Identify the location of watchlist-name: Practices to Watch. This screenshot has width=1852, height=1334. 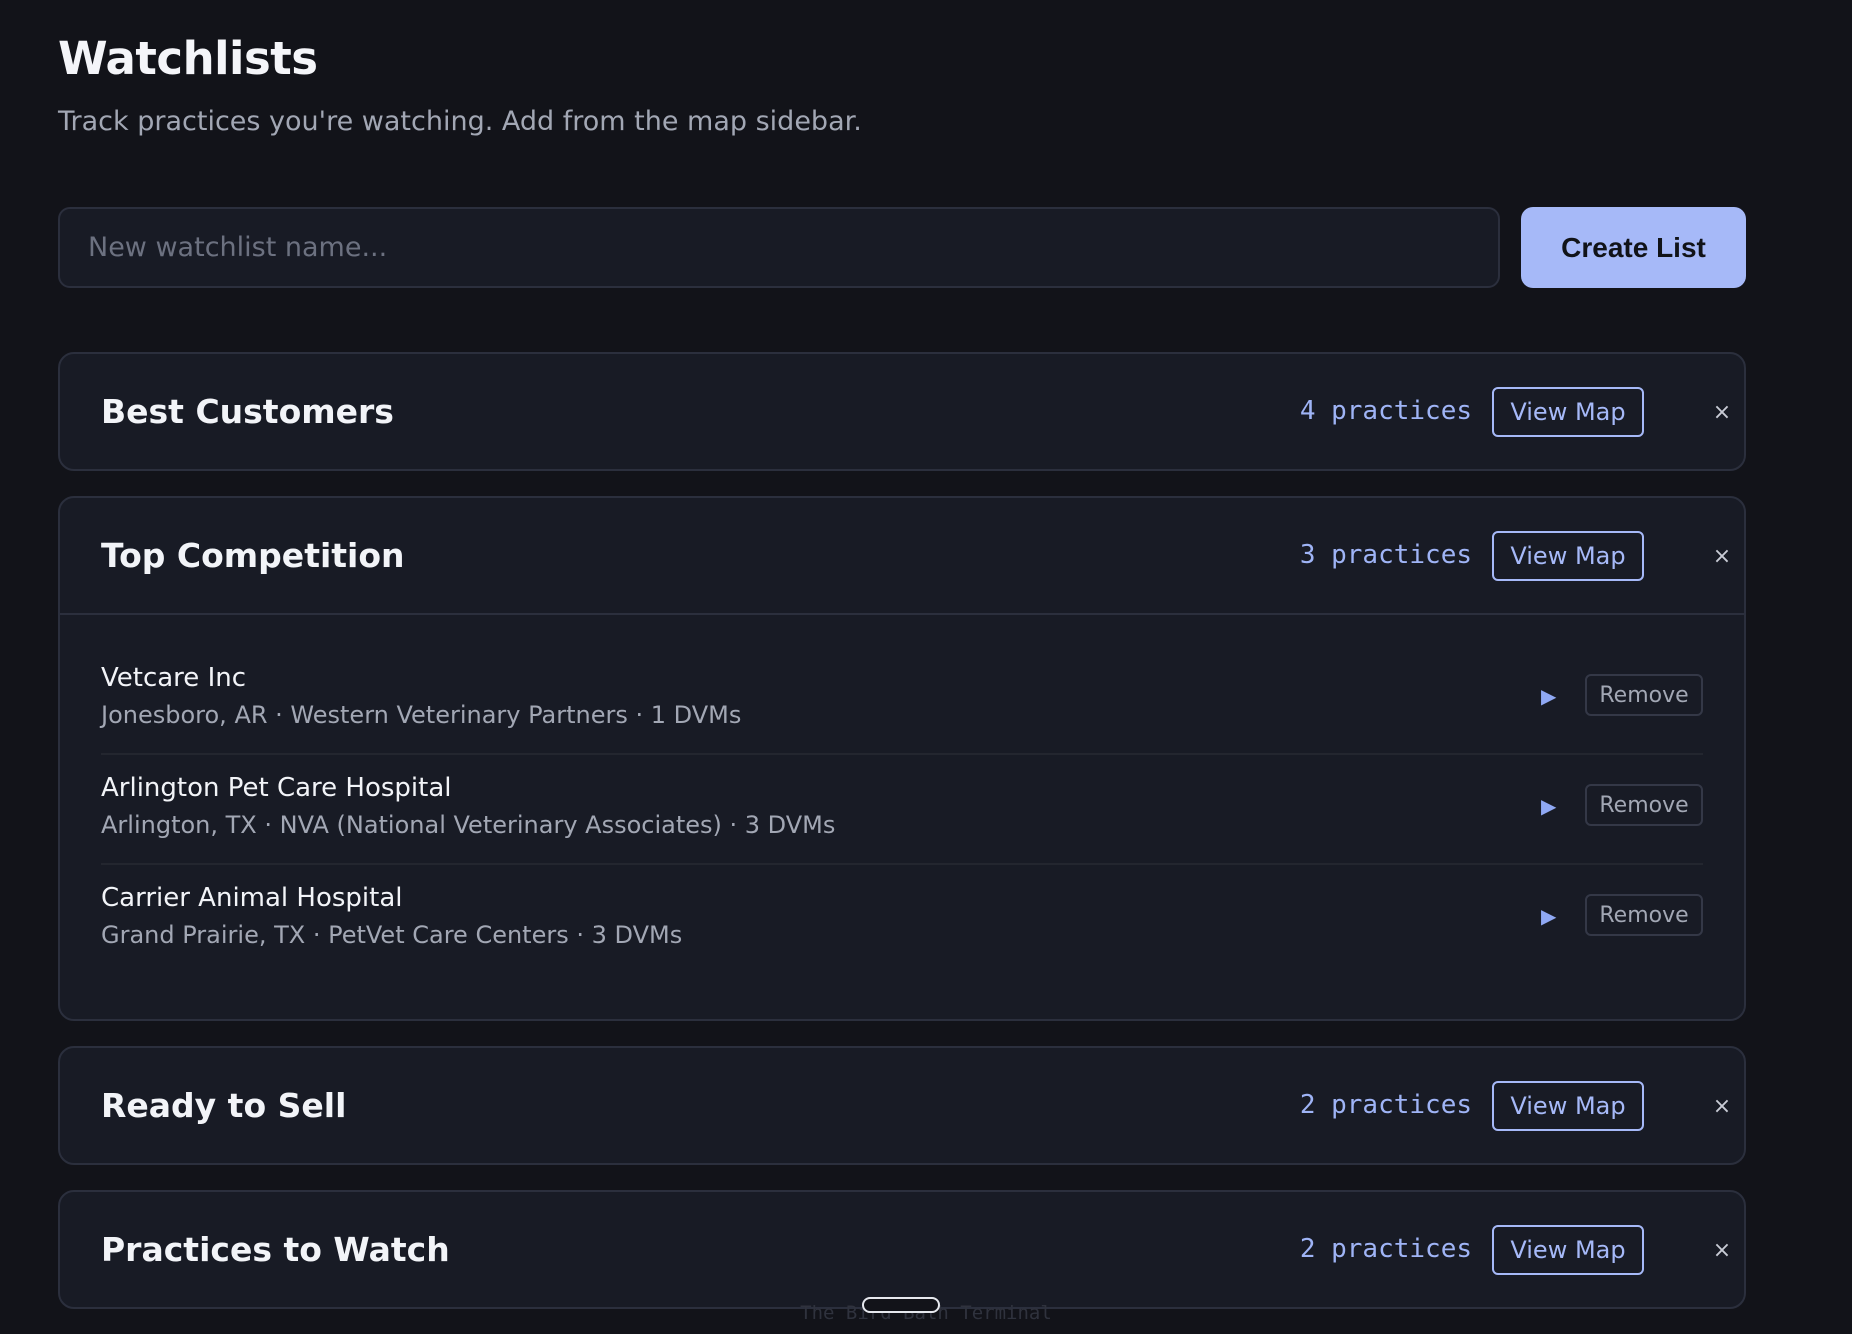
(275, 1249).